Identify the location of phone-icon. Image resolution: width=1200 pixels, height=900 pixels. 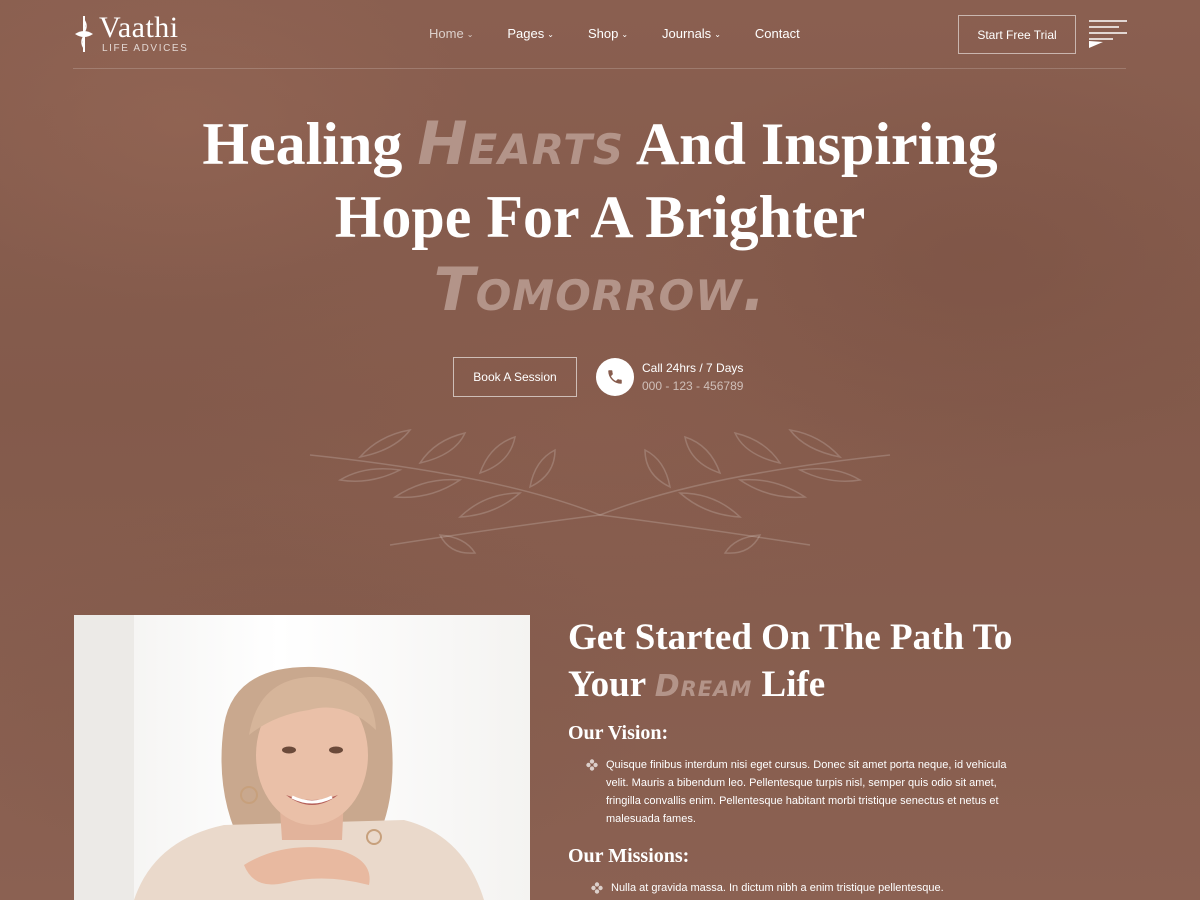
(615, 377).